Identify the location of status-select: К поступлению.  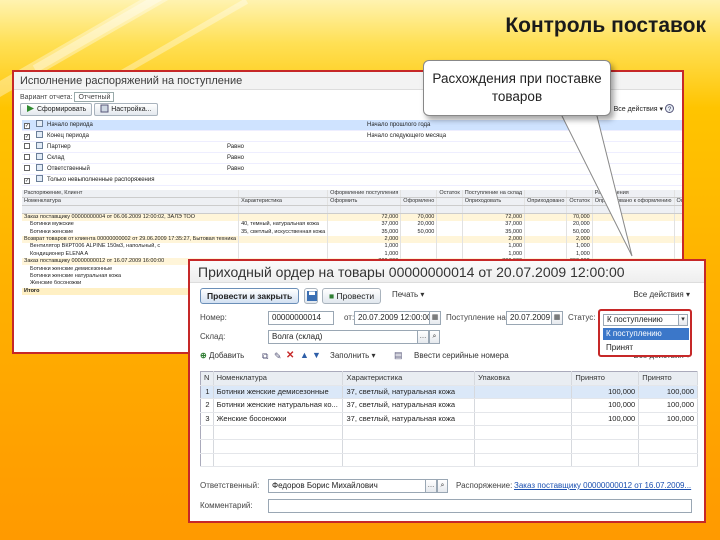
(641, 320).